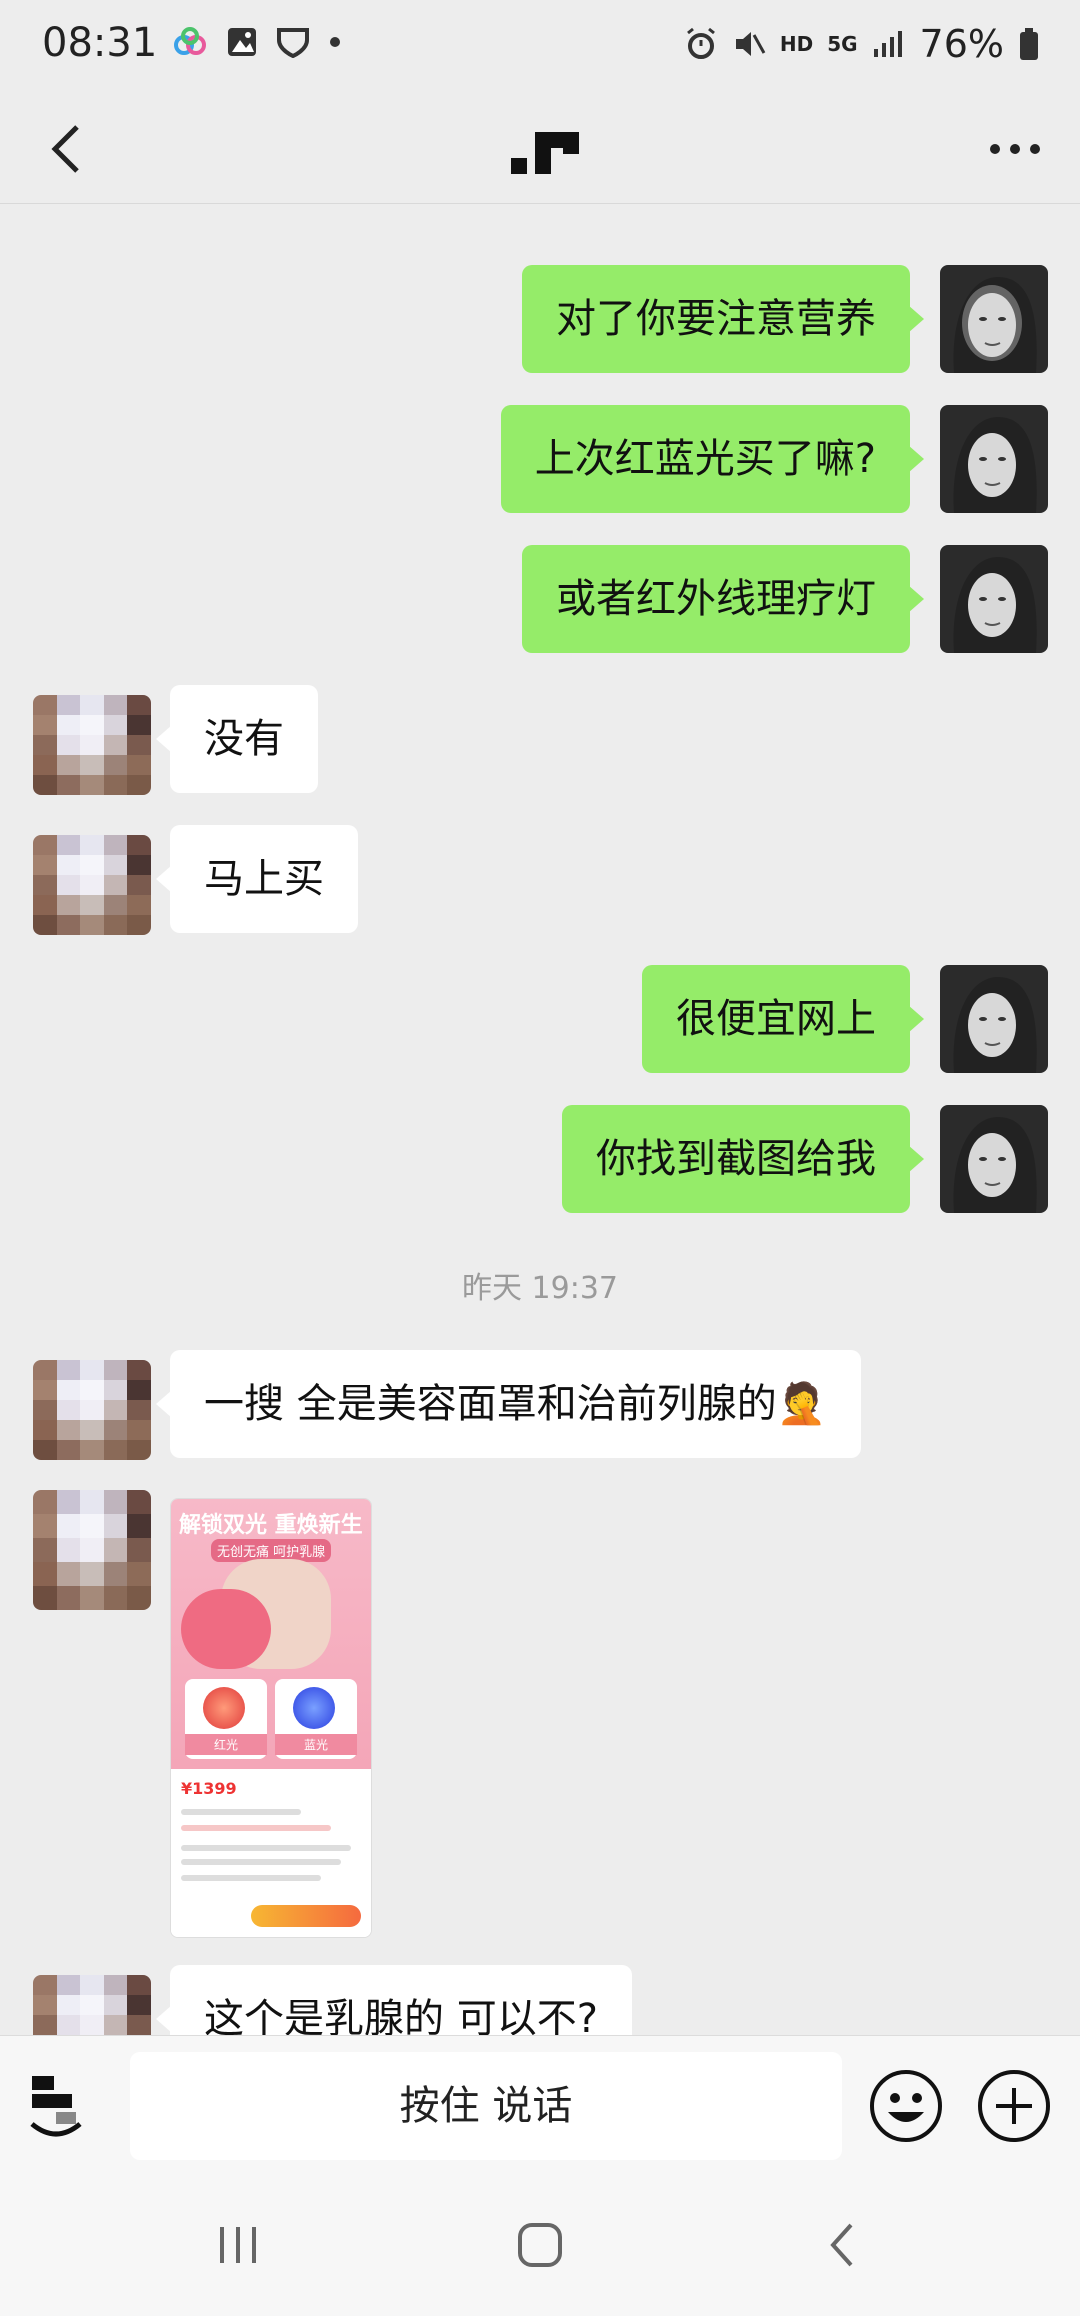 Image resolution: width=1080 pixels, height=2316 pixels. I want to click on plus-circle-icon, so click(1014, 2106).